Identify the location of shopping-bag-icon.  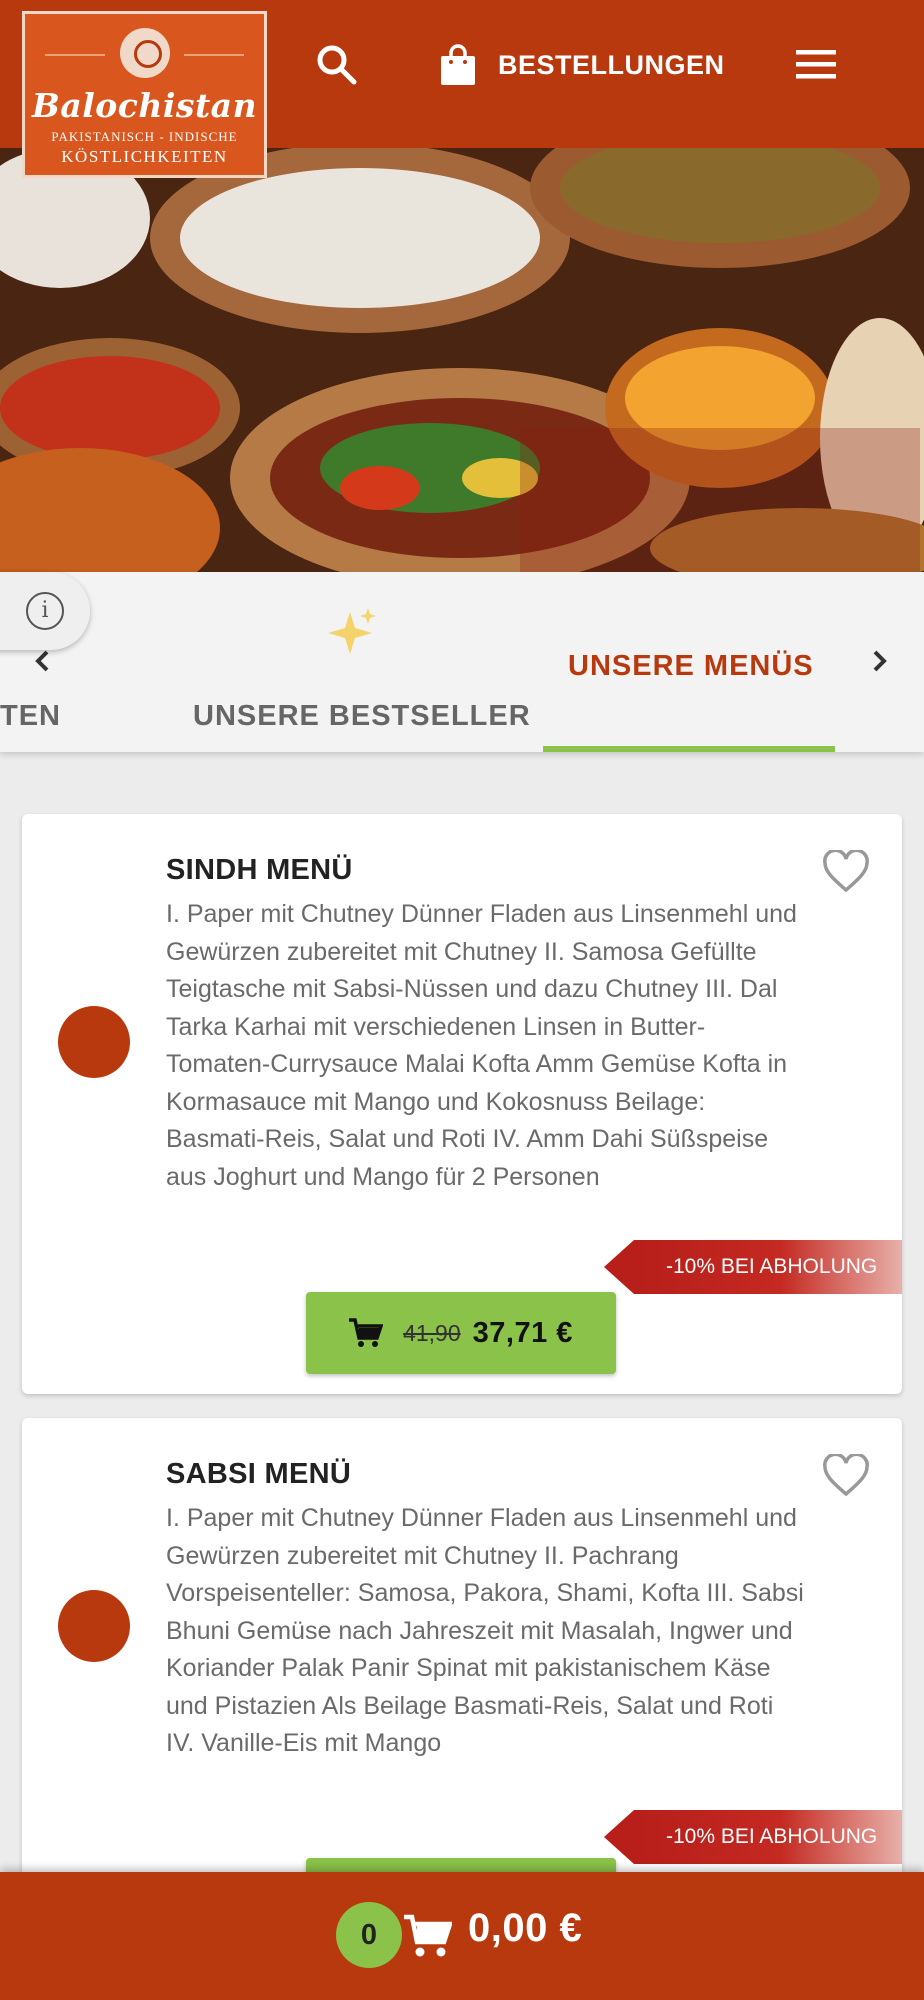
(458, 64).